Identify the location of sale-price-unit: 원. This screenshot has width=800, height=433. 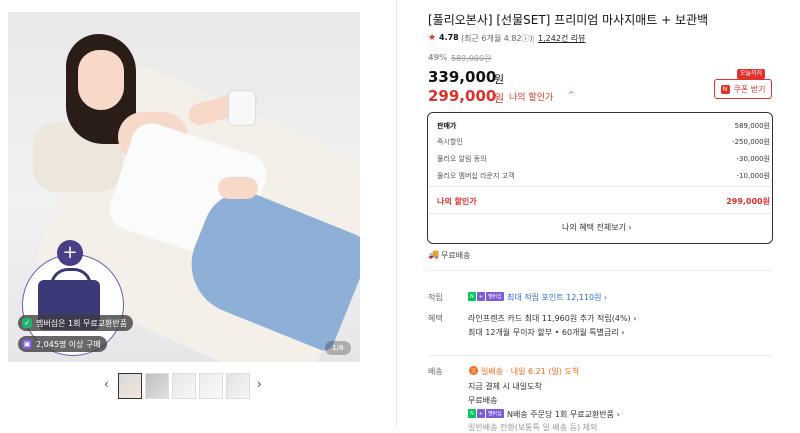
(499, 79).